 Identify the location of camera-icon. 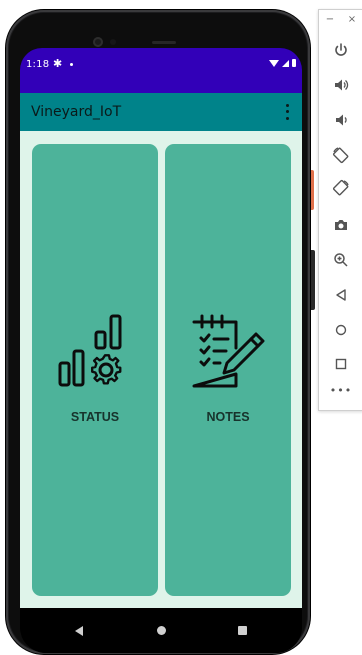
(341, 225).